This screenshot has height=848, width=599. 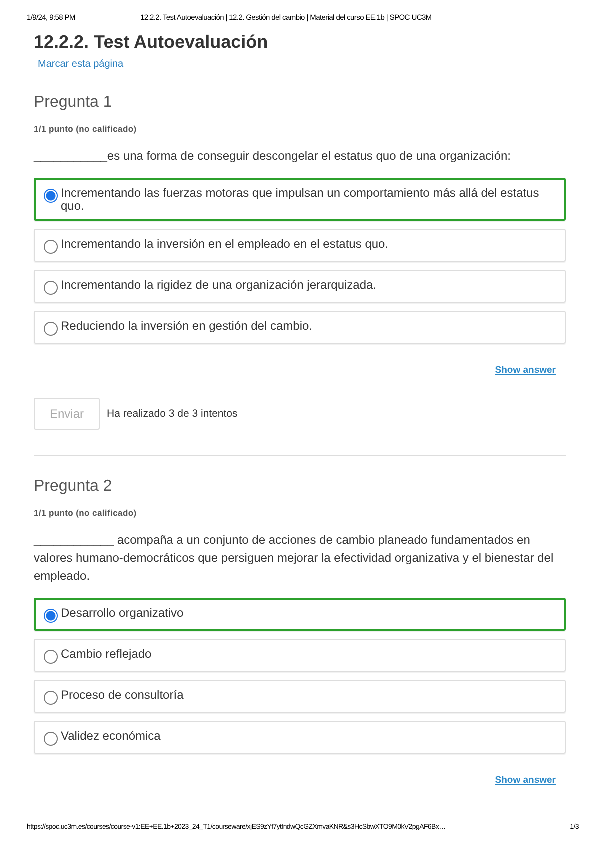 I want to click on answer-option: Incrementando la rigidez de una organización jerarquizada., so click(x=300, y=286).